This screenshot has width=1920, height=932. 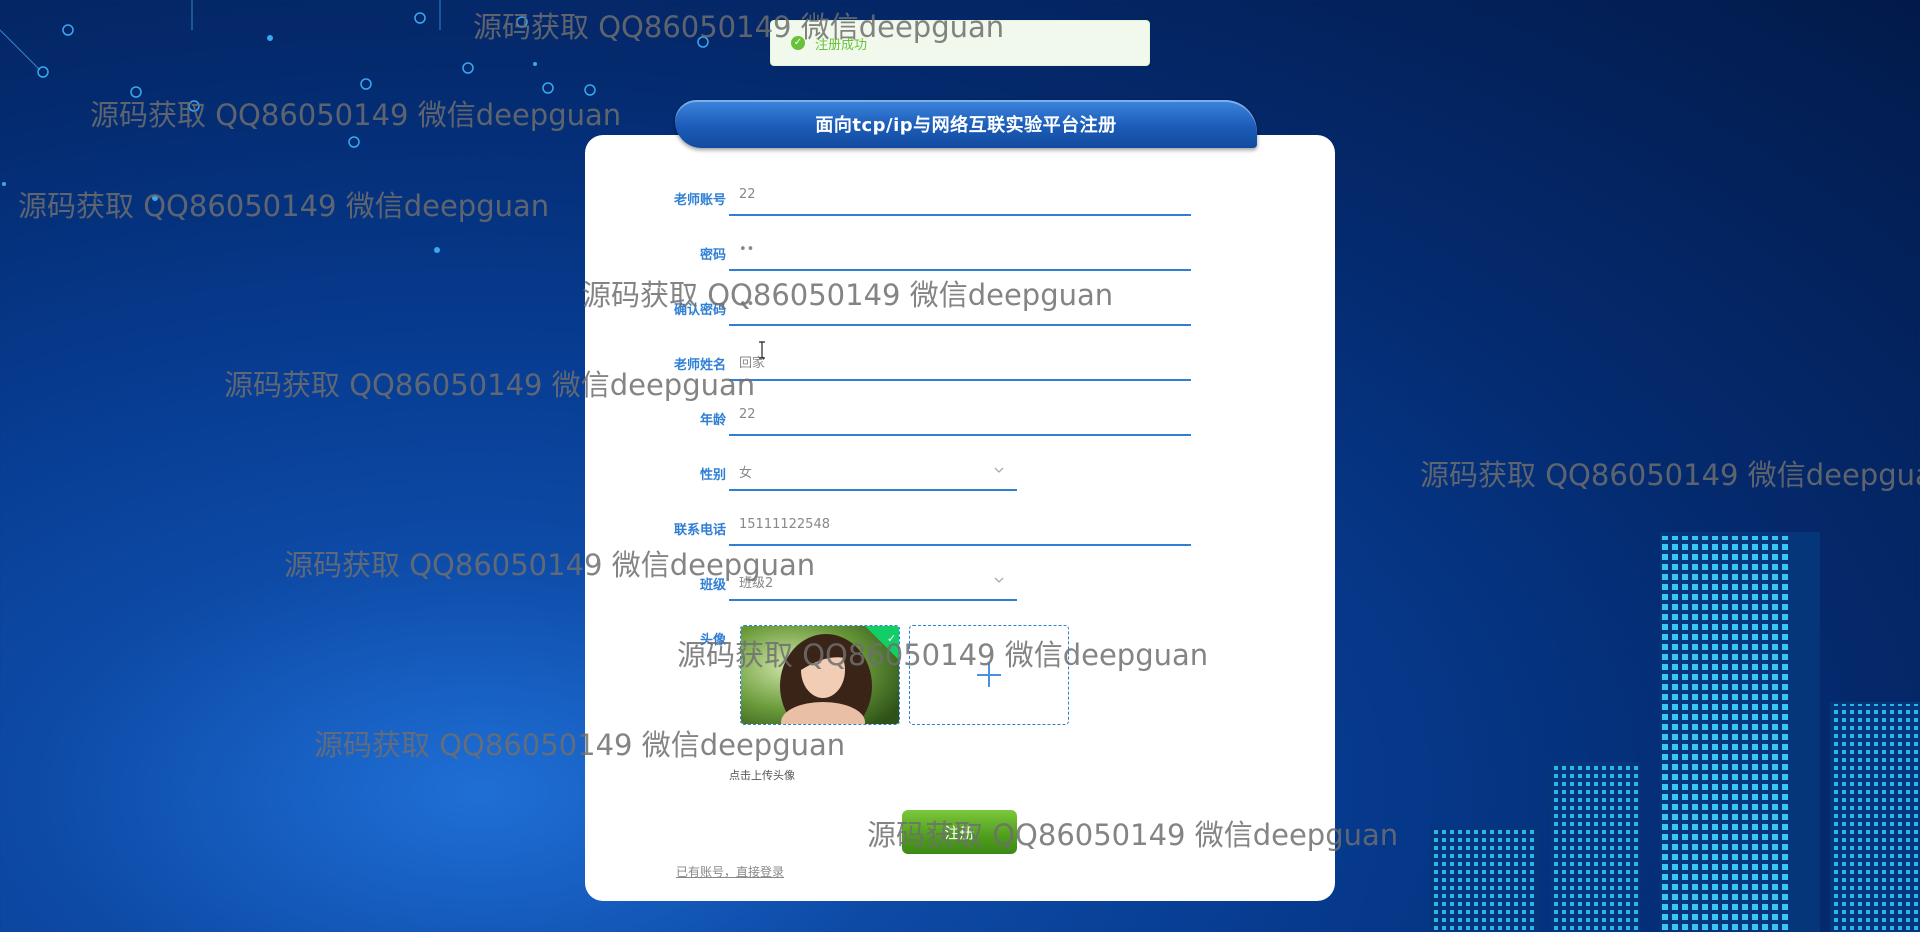 What do you see at coordinates (762, 350) in the screenshot?
I see `text-cursor-icon` at bounding box center [762, 350].